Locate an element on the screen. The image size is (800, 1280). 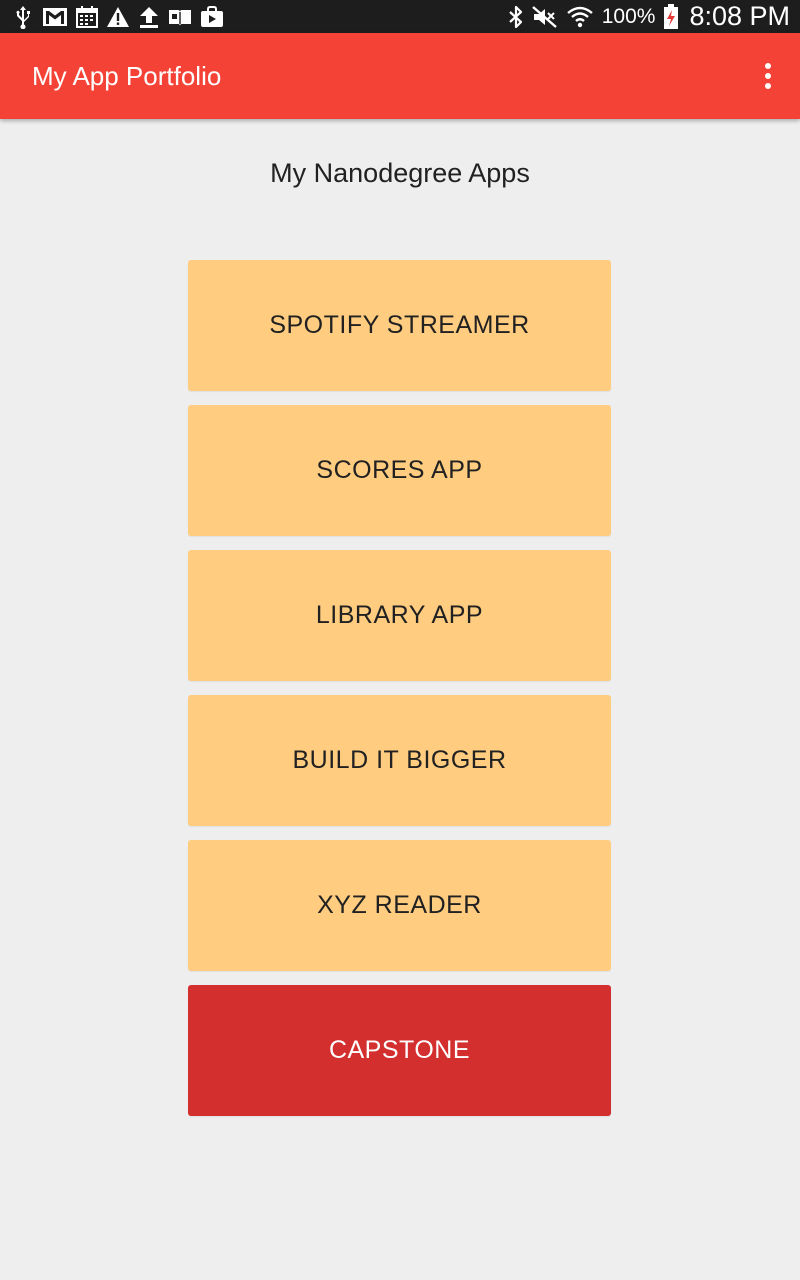
app-title: My App Portfolio is located at coordinates (127, 76).